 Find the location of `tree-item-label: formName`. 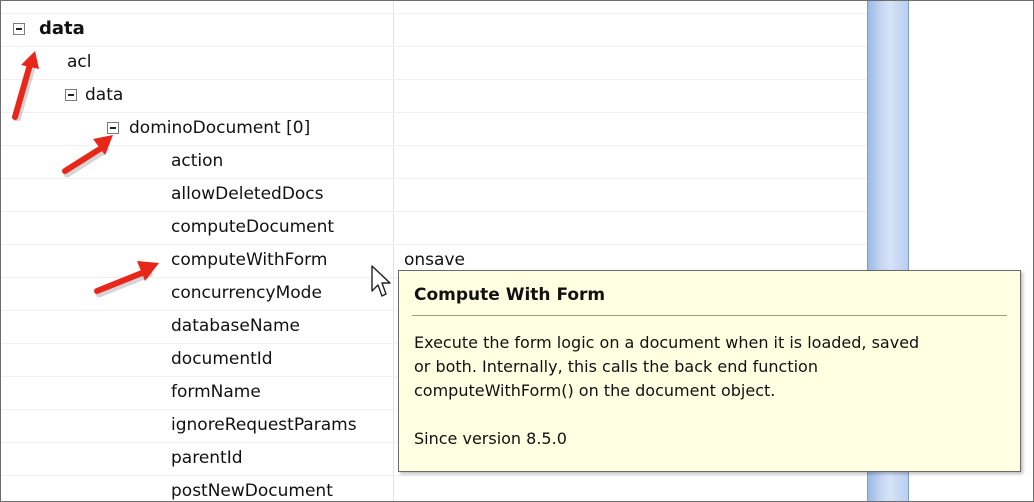

tree-item-label: formName is located at coordinates (216, 392).